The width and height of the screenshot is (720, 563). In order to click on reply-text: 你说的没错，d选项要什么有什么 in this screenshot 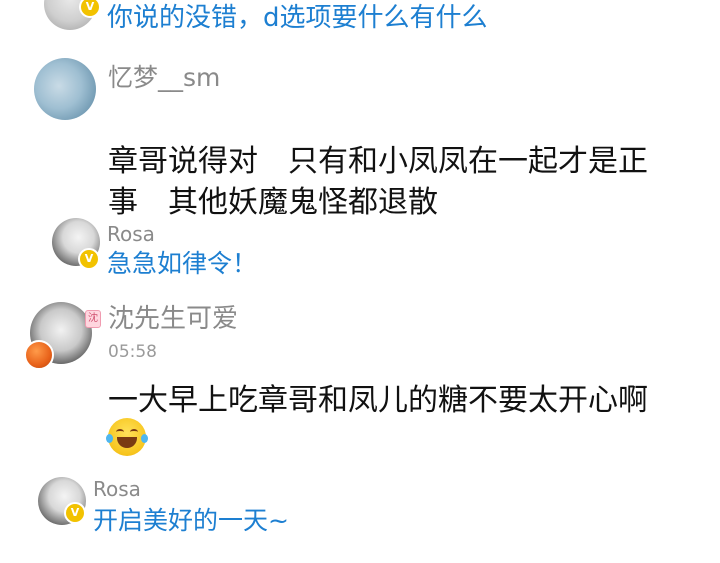, I will do `click(297, 18)`.